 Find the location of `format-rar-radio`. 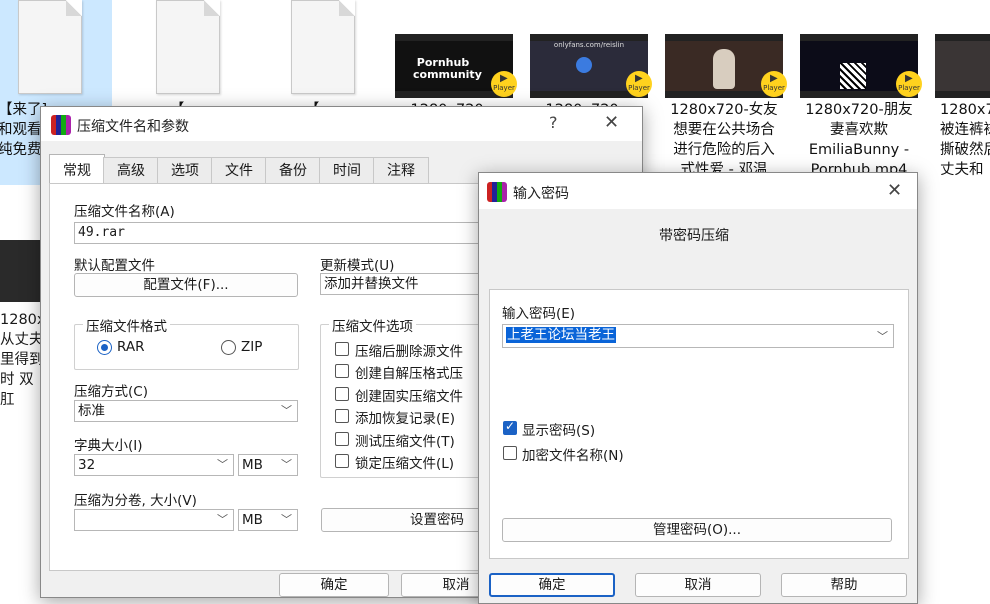

format-rar-radio is located at coordinates (104, 347).